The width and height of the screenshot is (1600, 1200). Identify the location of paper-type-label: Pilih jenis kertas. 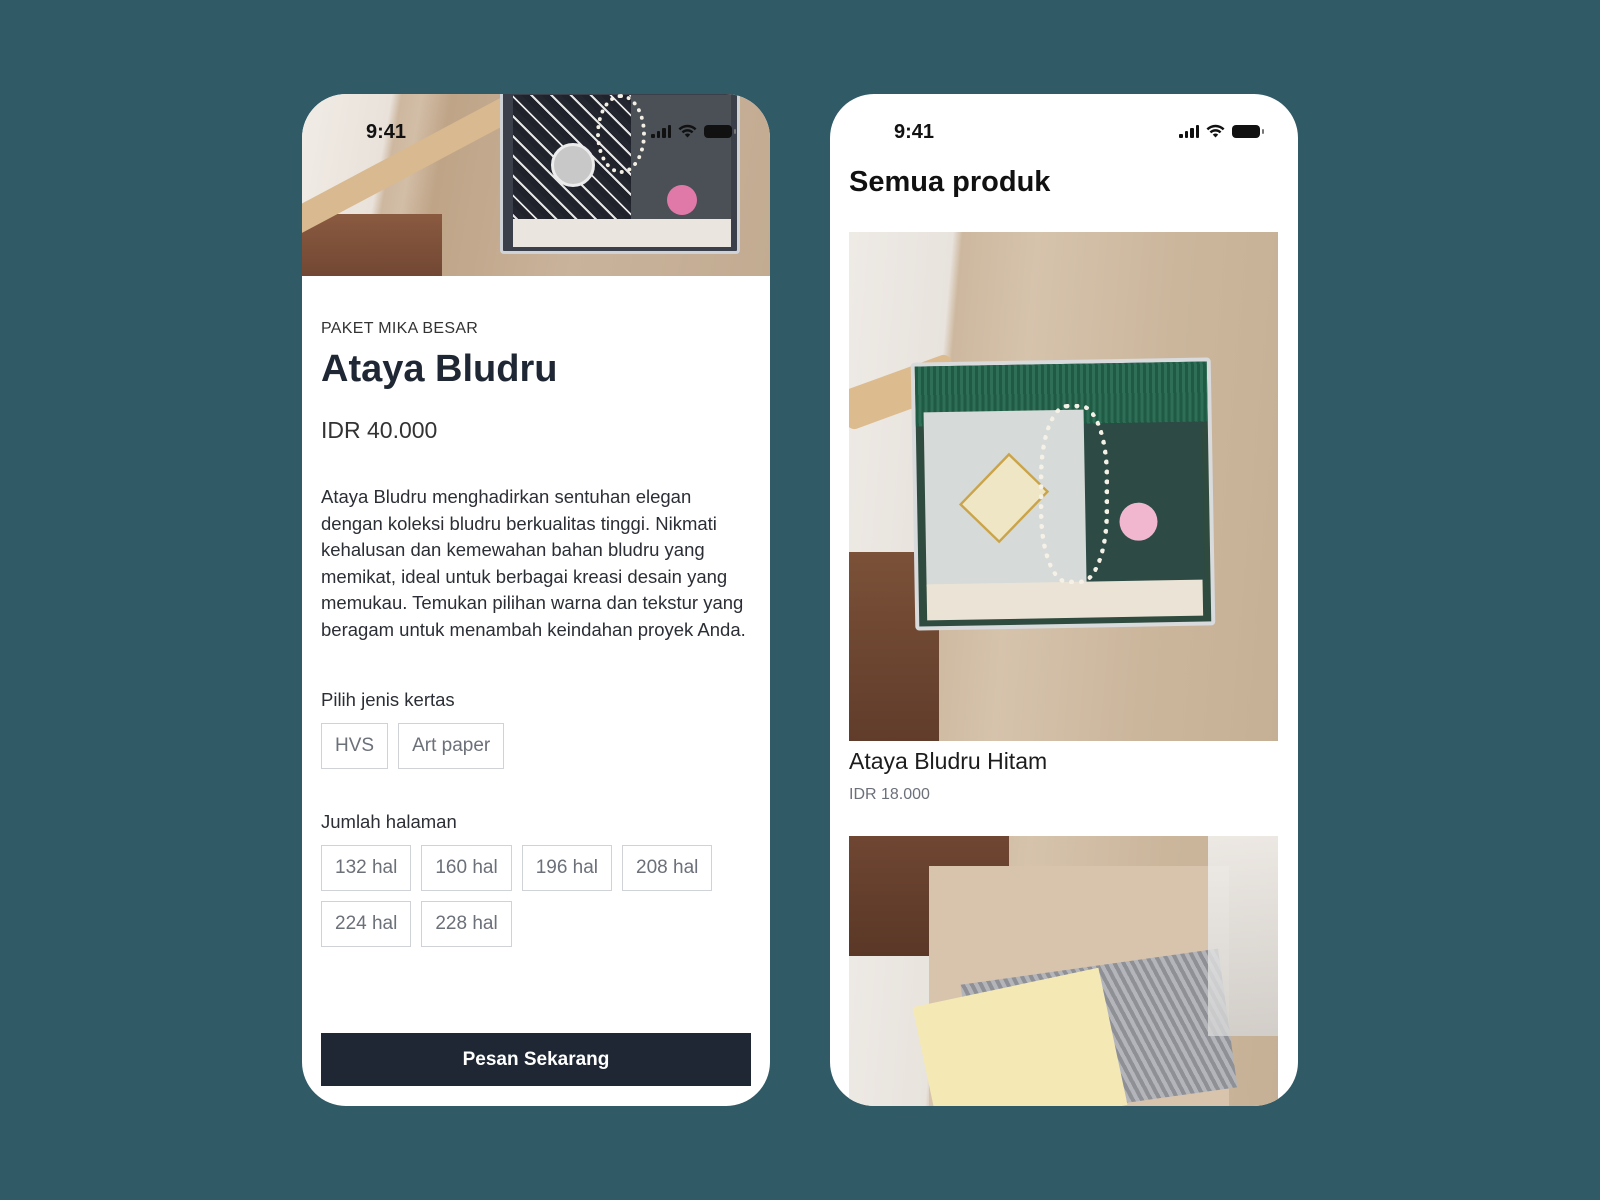
(388, 699).